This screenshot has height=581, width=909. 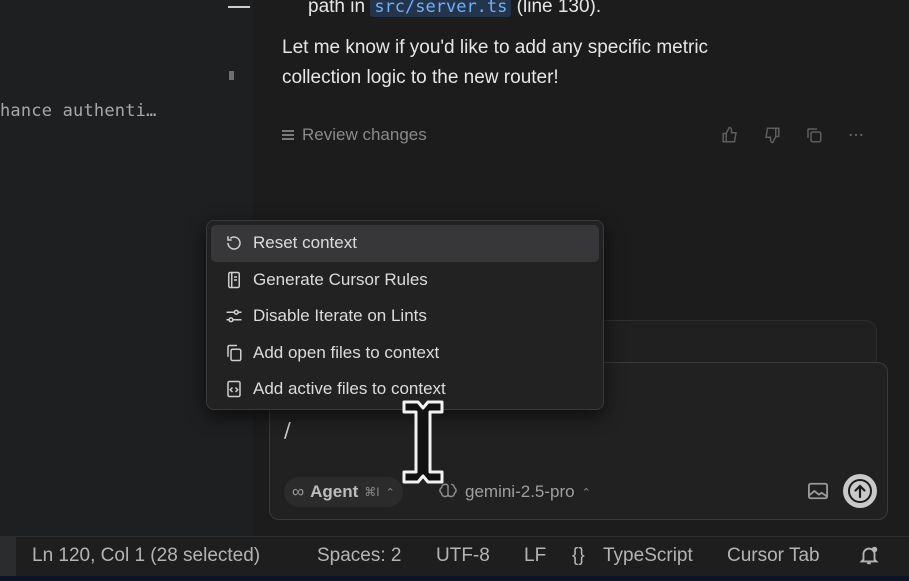 What do you see at coordinates (578, 555) in the screenshot?
I see `braces-icon: {}` at bounding box center [578, 555].